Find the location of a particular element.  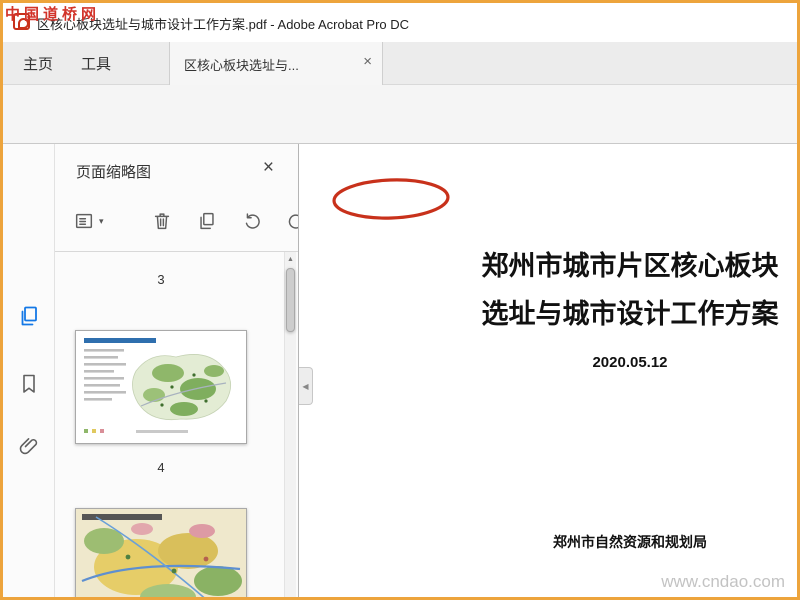

tab-bar: 主页 工具 区核心板块选址与... × is located at coordinates (400, 63).